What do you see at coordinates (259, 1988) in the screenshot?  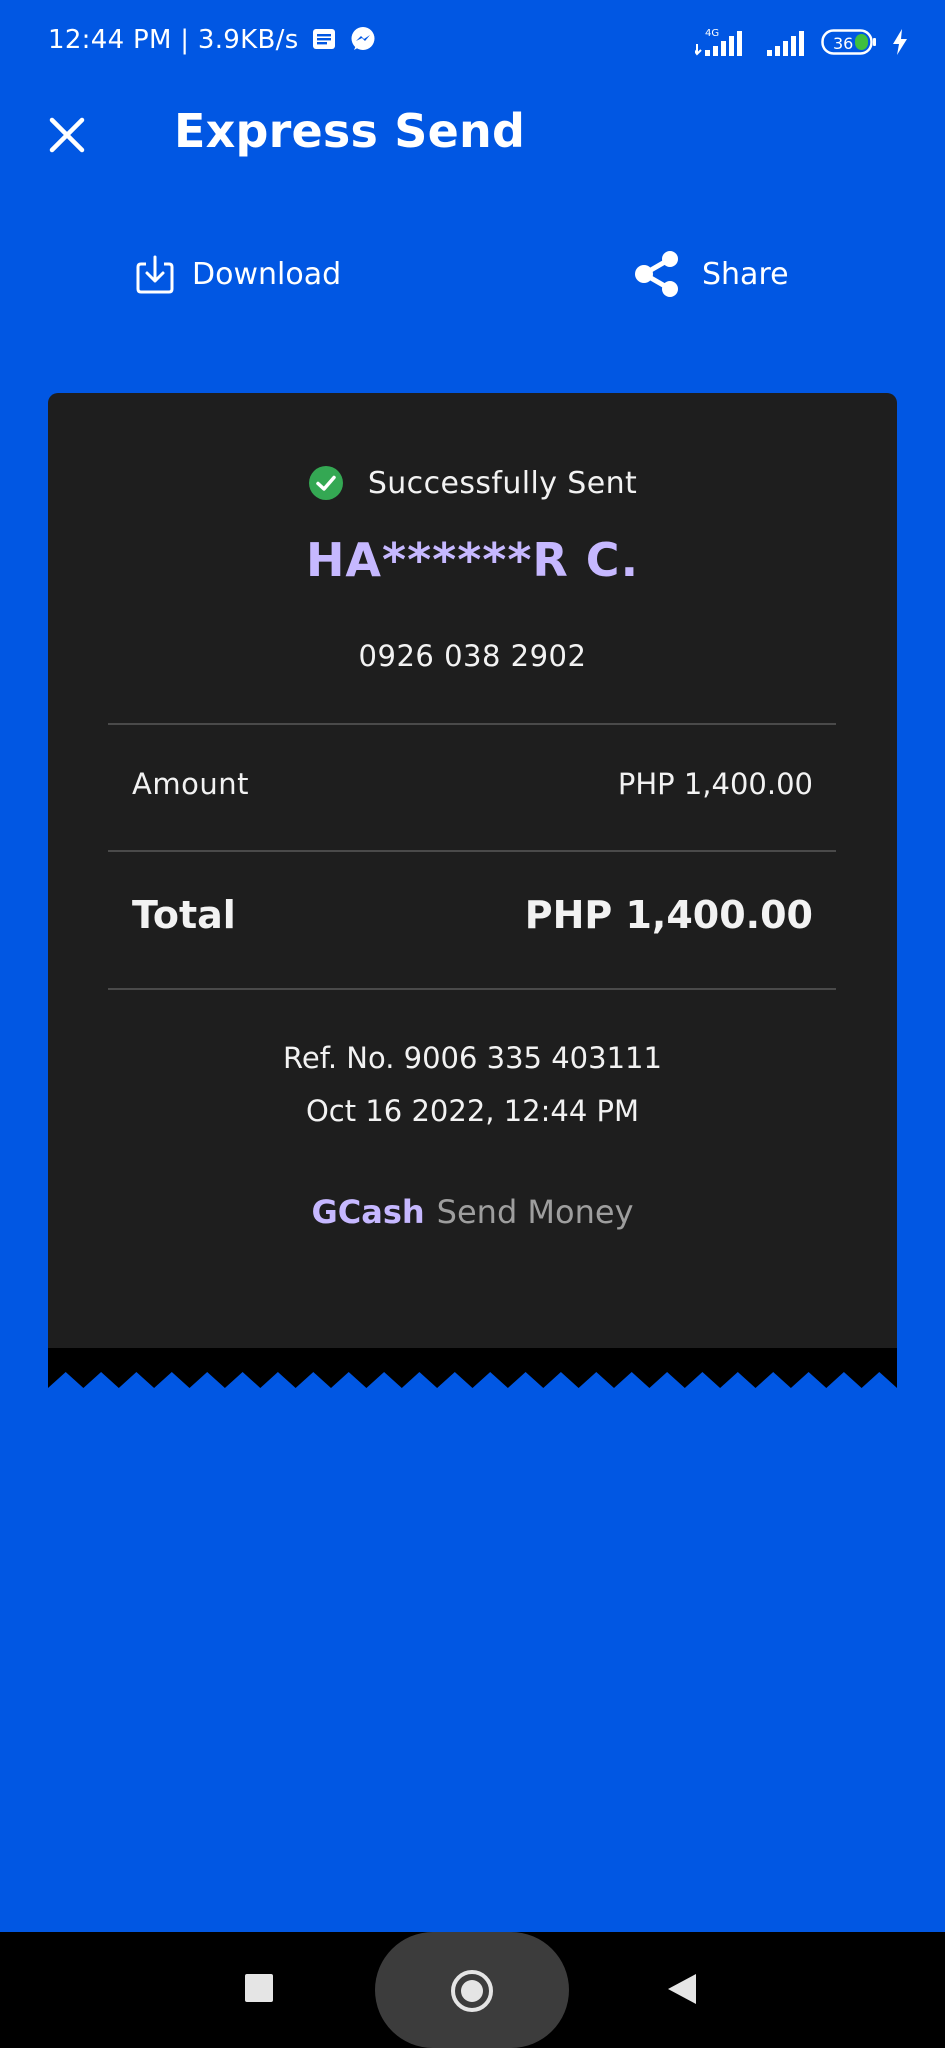 I see `recents-button` at bounding box center [259, 1988].